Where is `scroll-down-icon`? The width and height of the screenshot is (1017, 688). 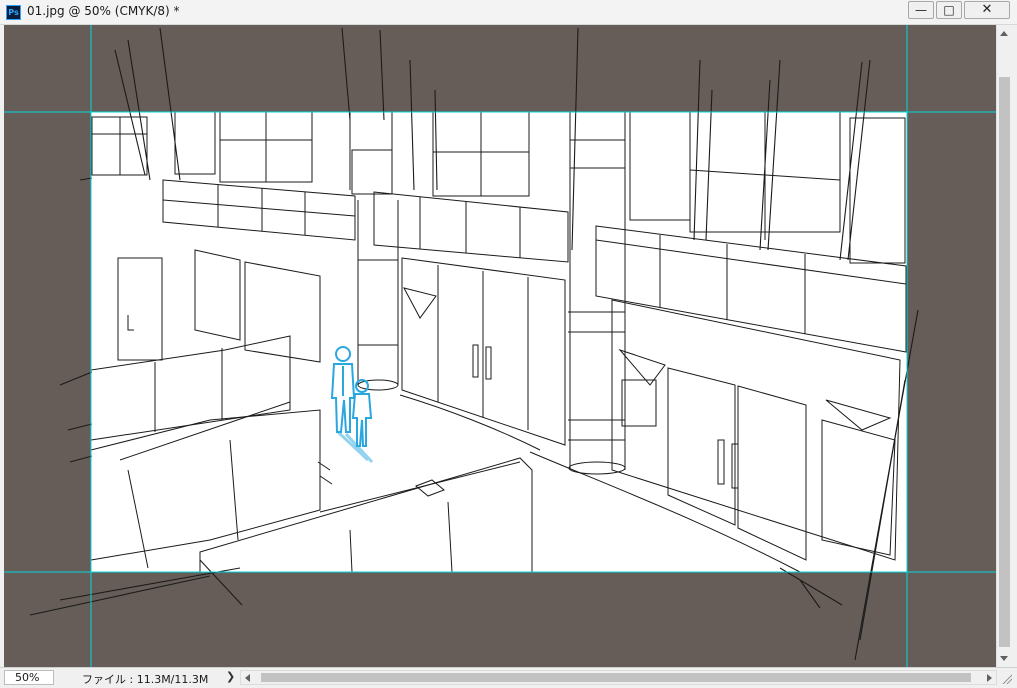 scroll-down-icon is located at coordinates (1004, 658).